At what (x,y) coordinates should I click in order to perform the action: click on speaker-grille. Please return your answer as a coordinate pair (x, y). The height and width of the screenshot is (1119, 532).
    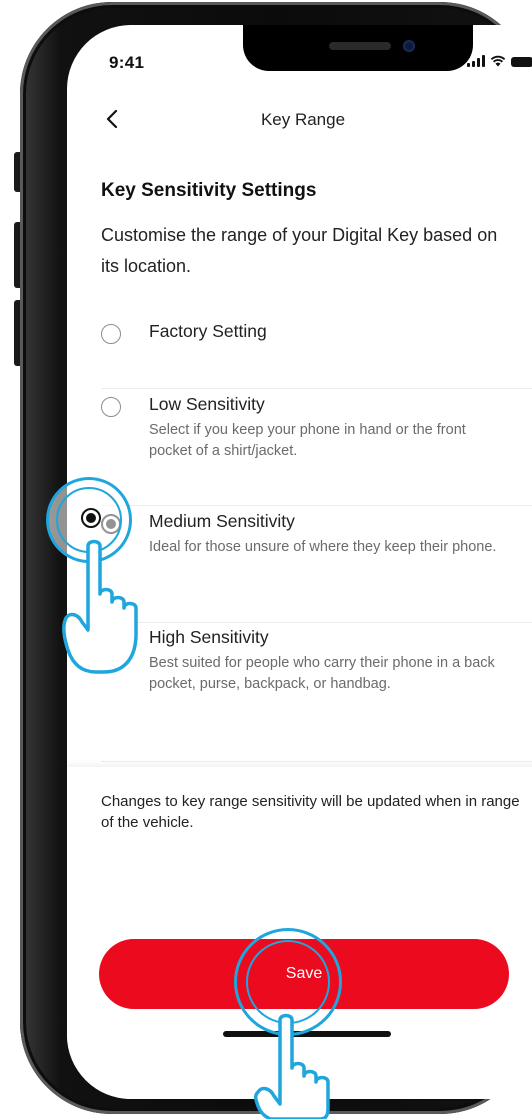
    Looking at the image, I should click on (360, 46).